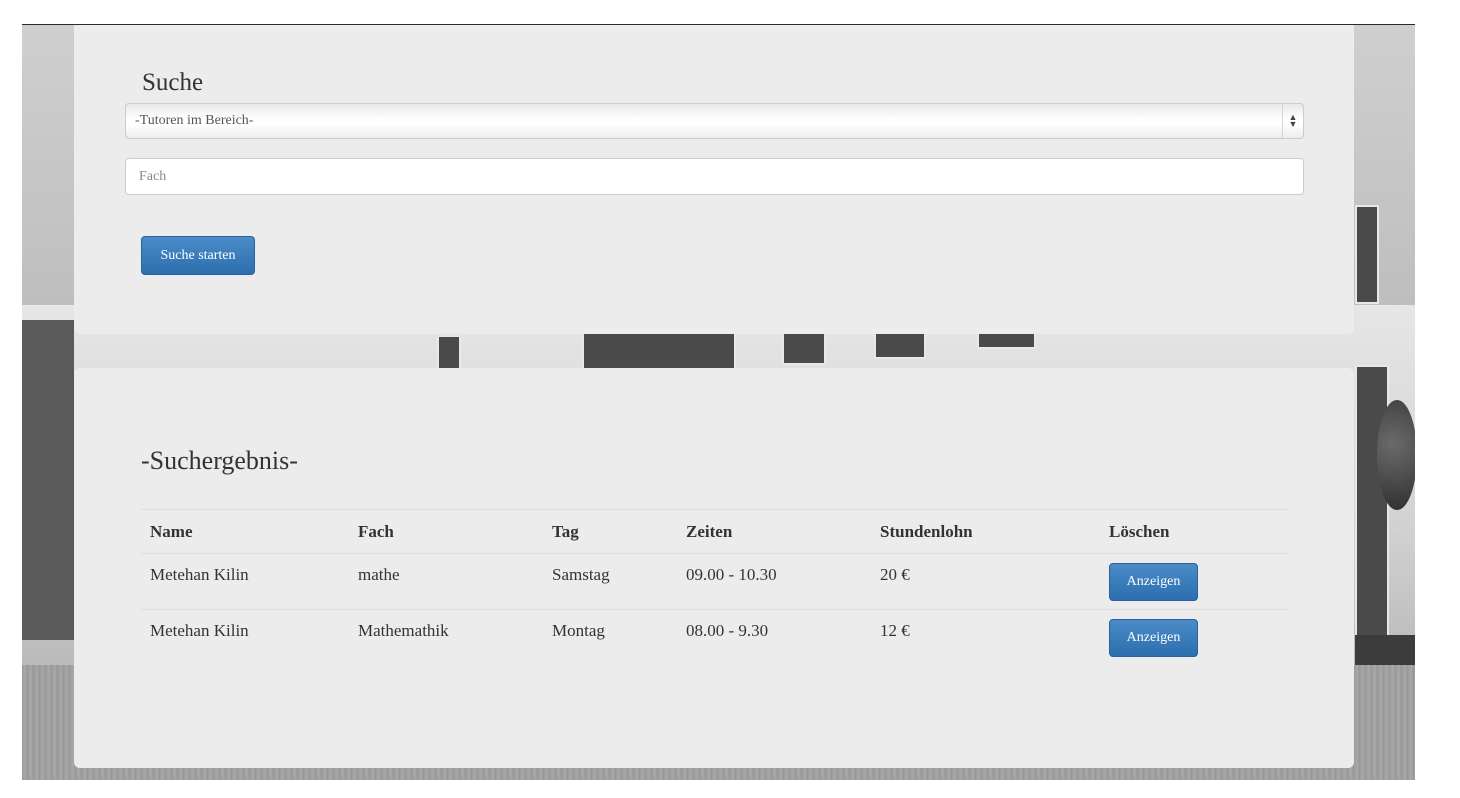  What do you see at coordinates (610, 581) in the screenshot?
I see `cell-day: Samstag` at bounding box center [610, 581].